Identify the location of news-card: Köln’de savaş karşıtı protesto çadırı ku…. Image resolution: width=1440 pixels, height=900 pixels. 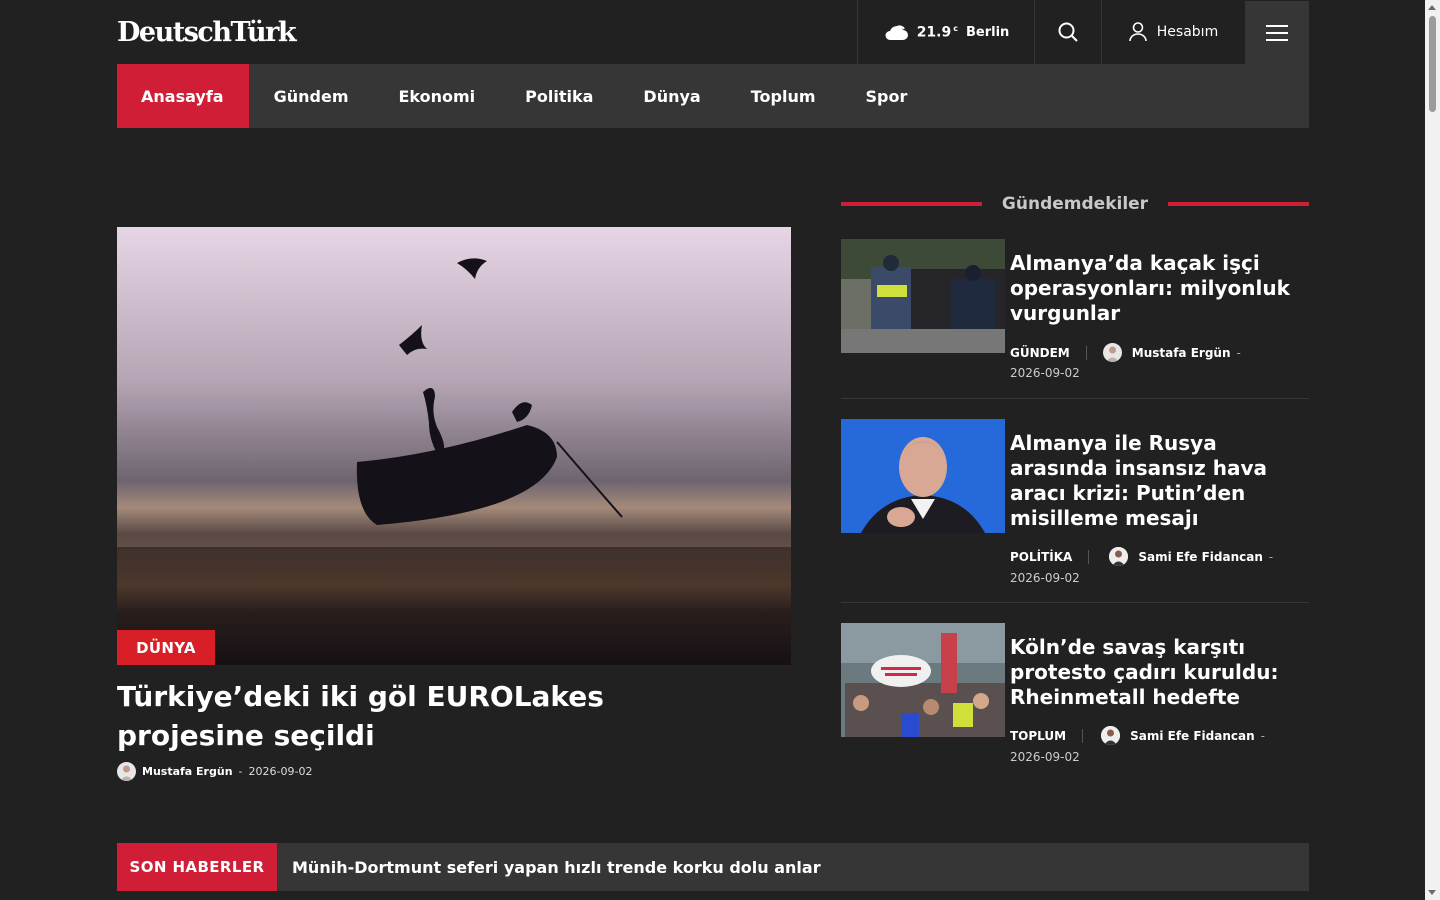
(1075, 698).